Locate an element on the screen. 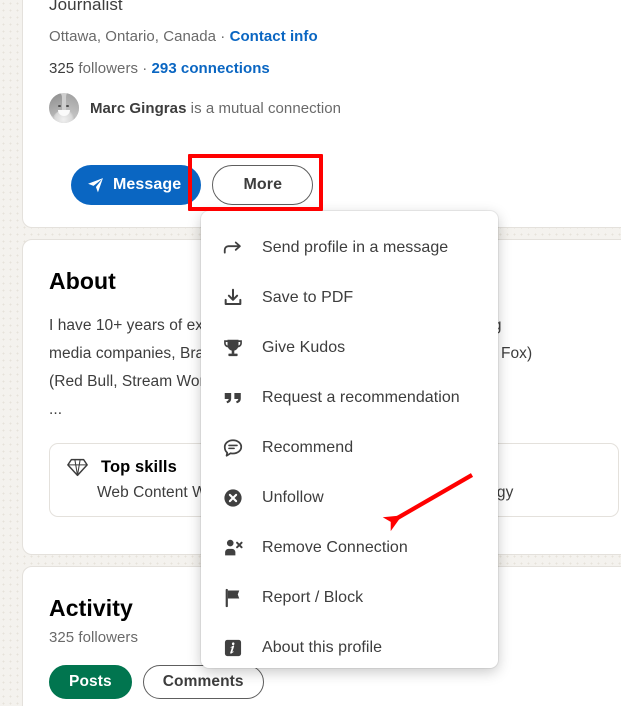  menu-item-unfollow: Unfollow is located at coordinates (349, 498).